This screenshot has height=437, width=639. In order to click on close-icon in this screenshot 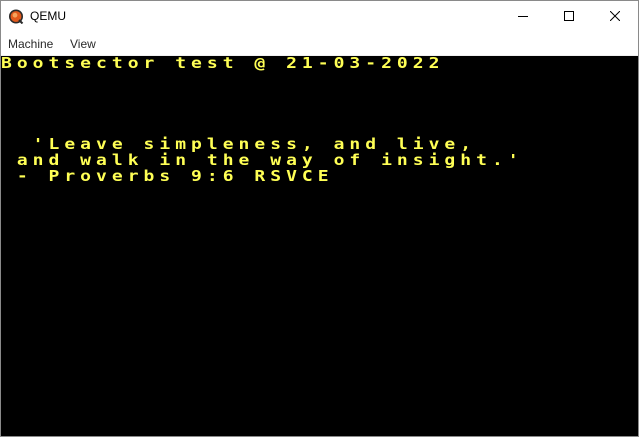, I will do `click(615, 17)`.